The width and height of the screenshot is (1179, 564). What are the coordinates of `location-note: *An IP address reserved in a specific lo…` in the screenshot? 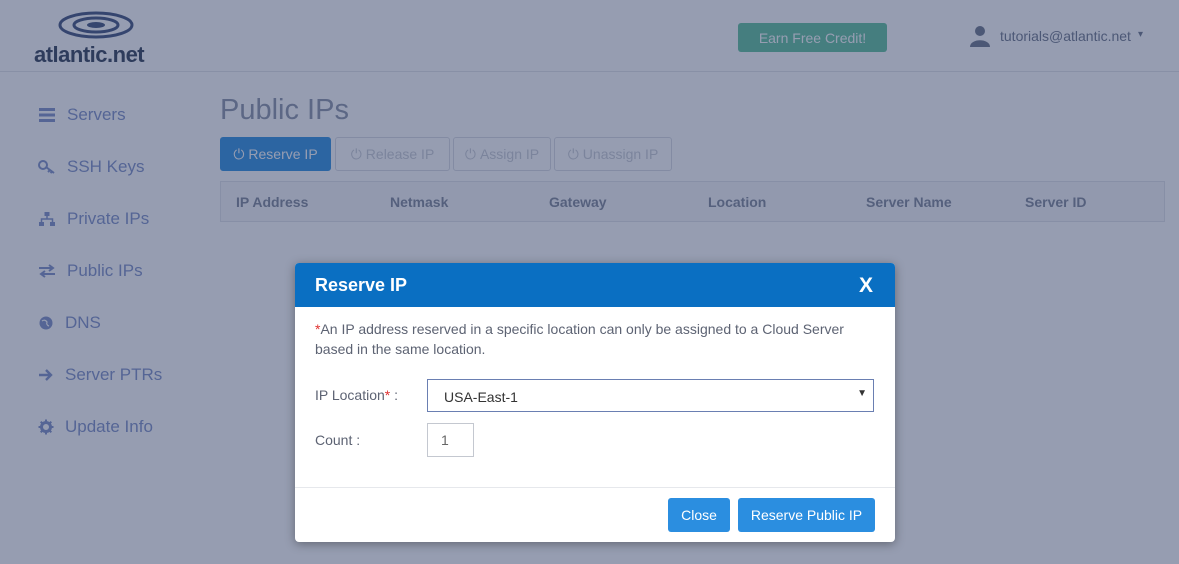 It's located at (595, 339).